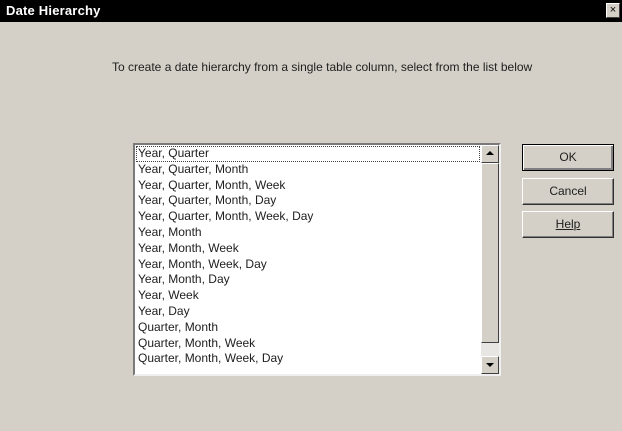  Describe the element at coordinates (568, 191) in the screenshot. I see `cancel-button: Cancel` at that location.